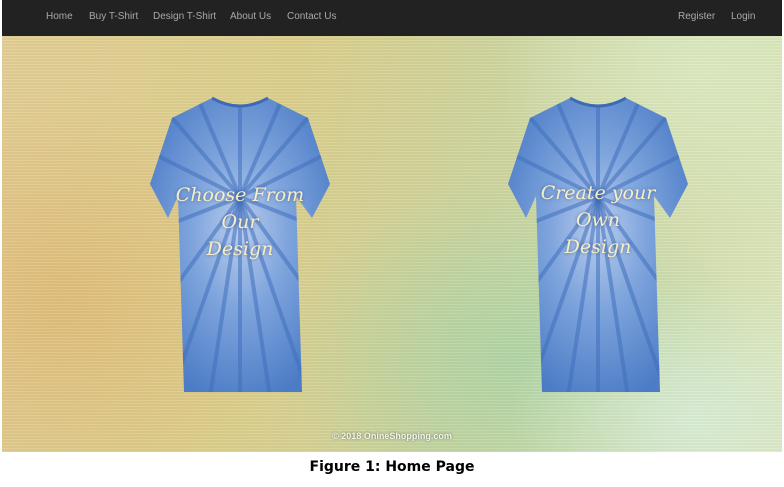  Describe the element at coordinates (311, 16) in the screenshot. I see `nav-contact-us-link: Contact Us` at that location.